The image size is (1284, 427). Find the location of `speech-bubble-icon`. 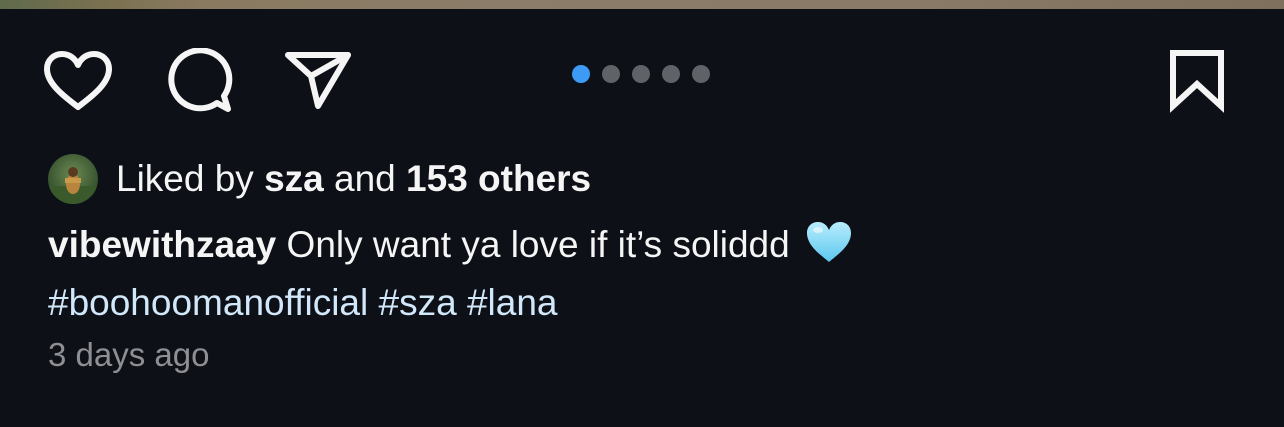

speech-bubble-icon is located at coordinates (200, 80).